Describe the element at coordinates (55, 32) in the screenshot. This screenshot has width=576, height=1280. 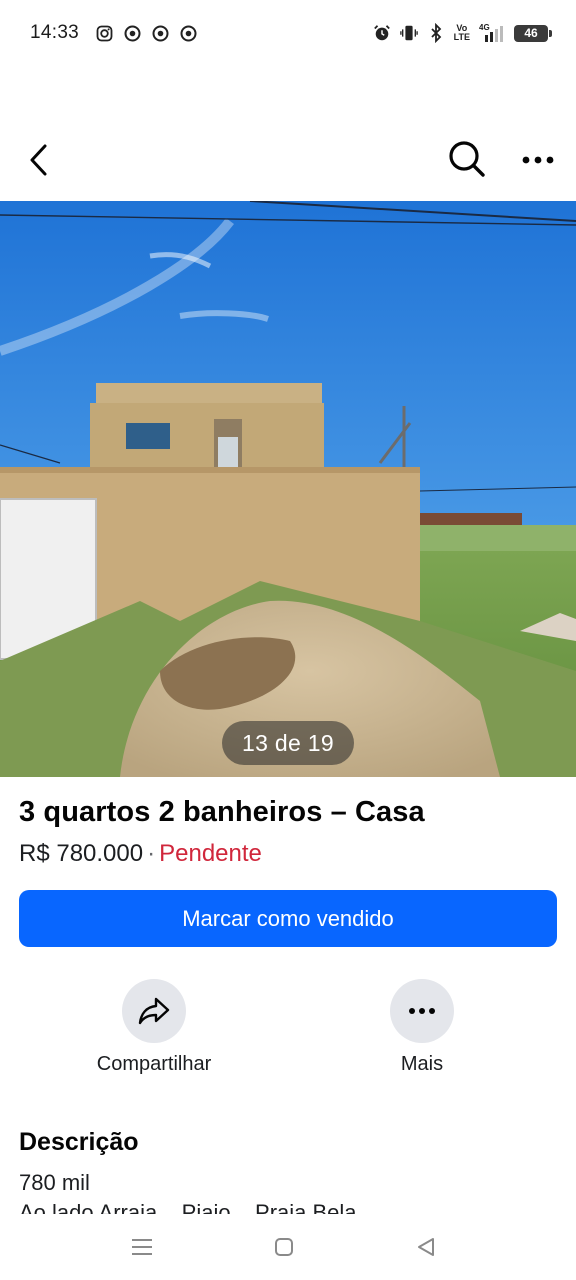
I see `status-time: 14:33` at that location.